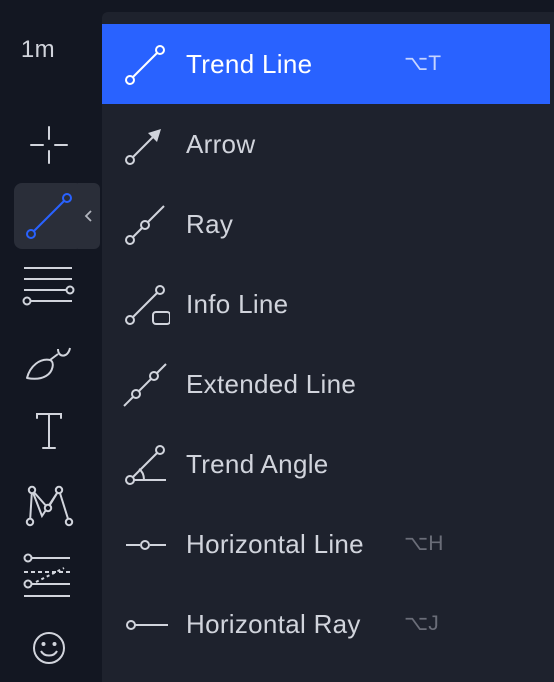 This screenshot has width=554, height=682. What do you see at coordinates (326, 304) in the screenshot?
I see `menu-item-info-line: Info Line` at bounding box center [326, 304].